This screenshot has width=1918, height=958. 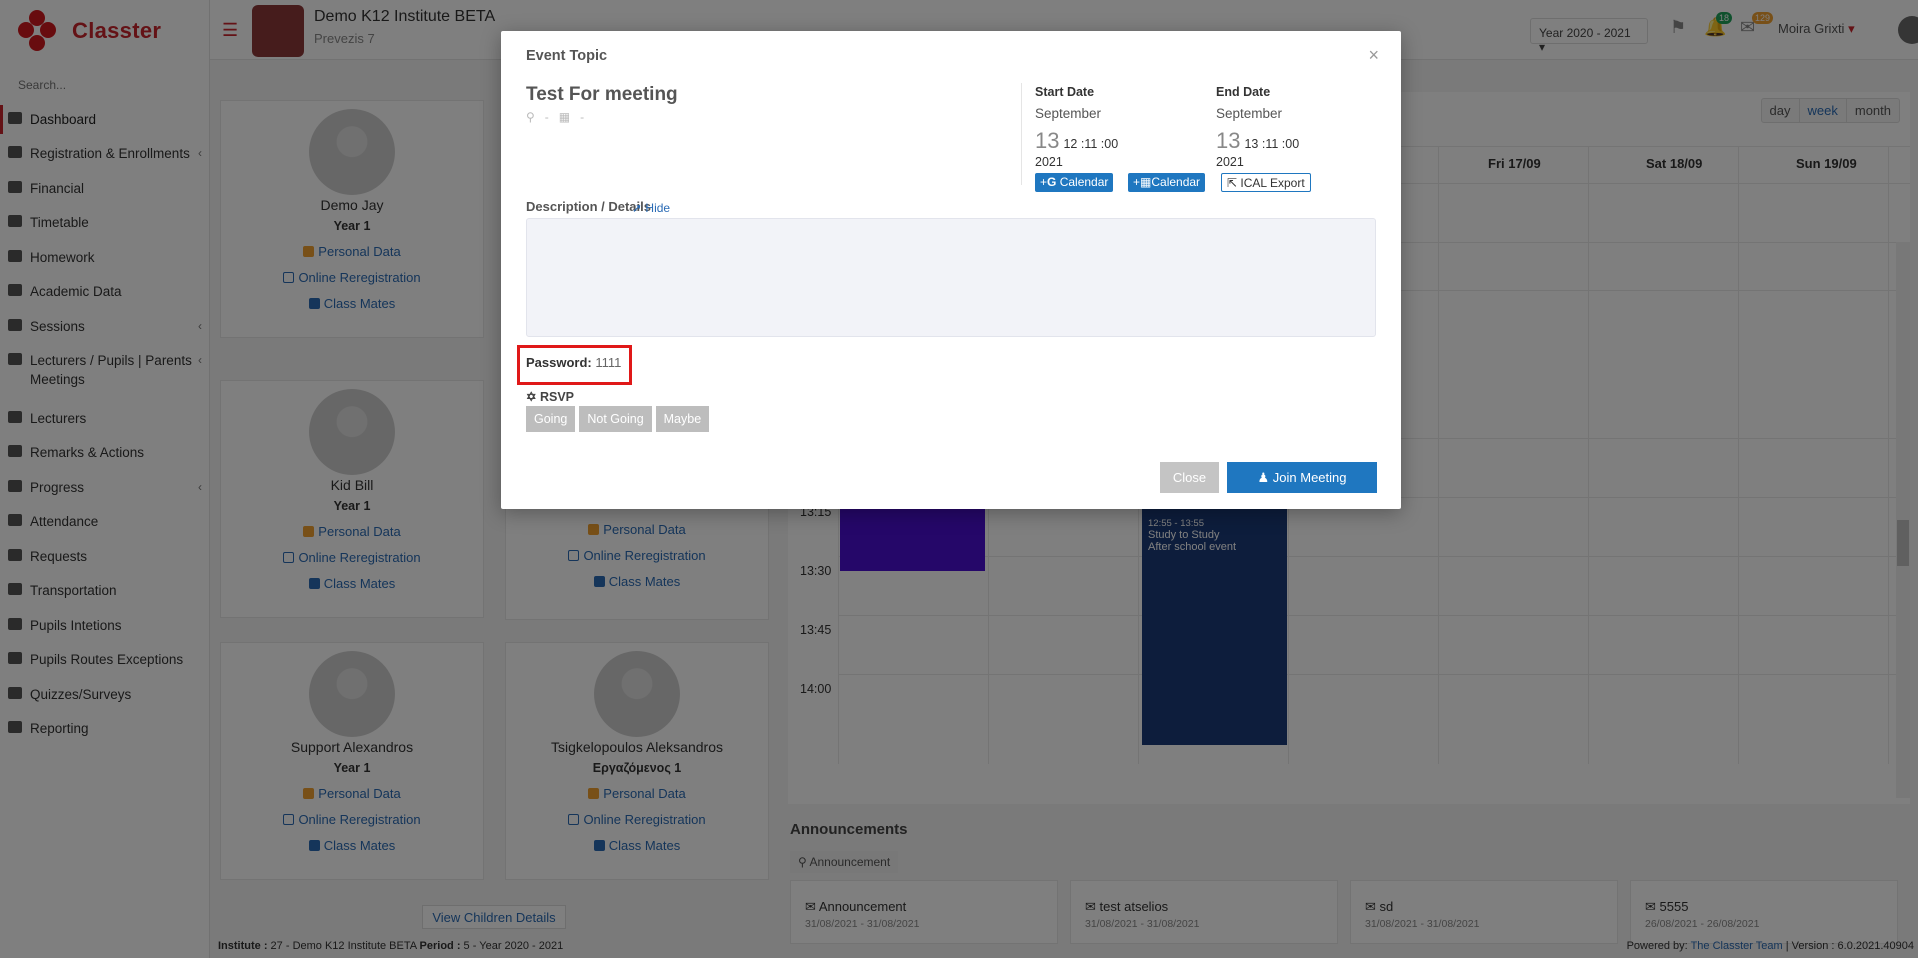 What do you see at coordinates (1146, 182) in the screenshot?
I see `windows-icon: ▦` at bounding box center [1146, 182].